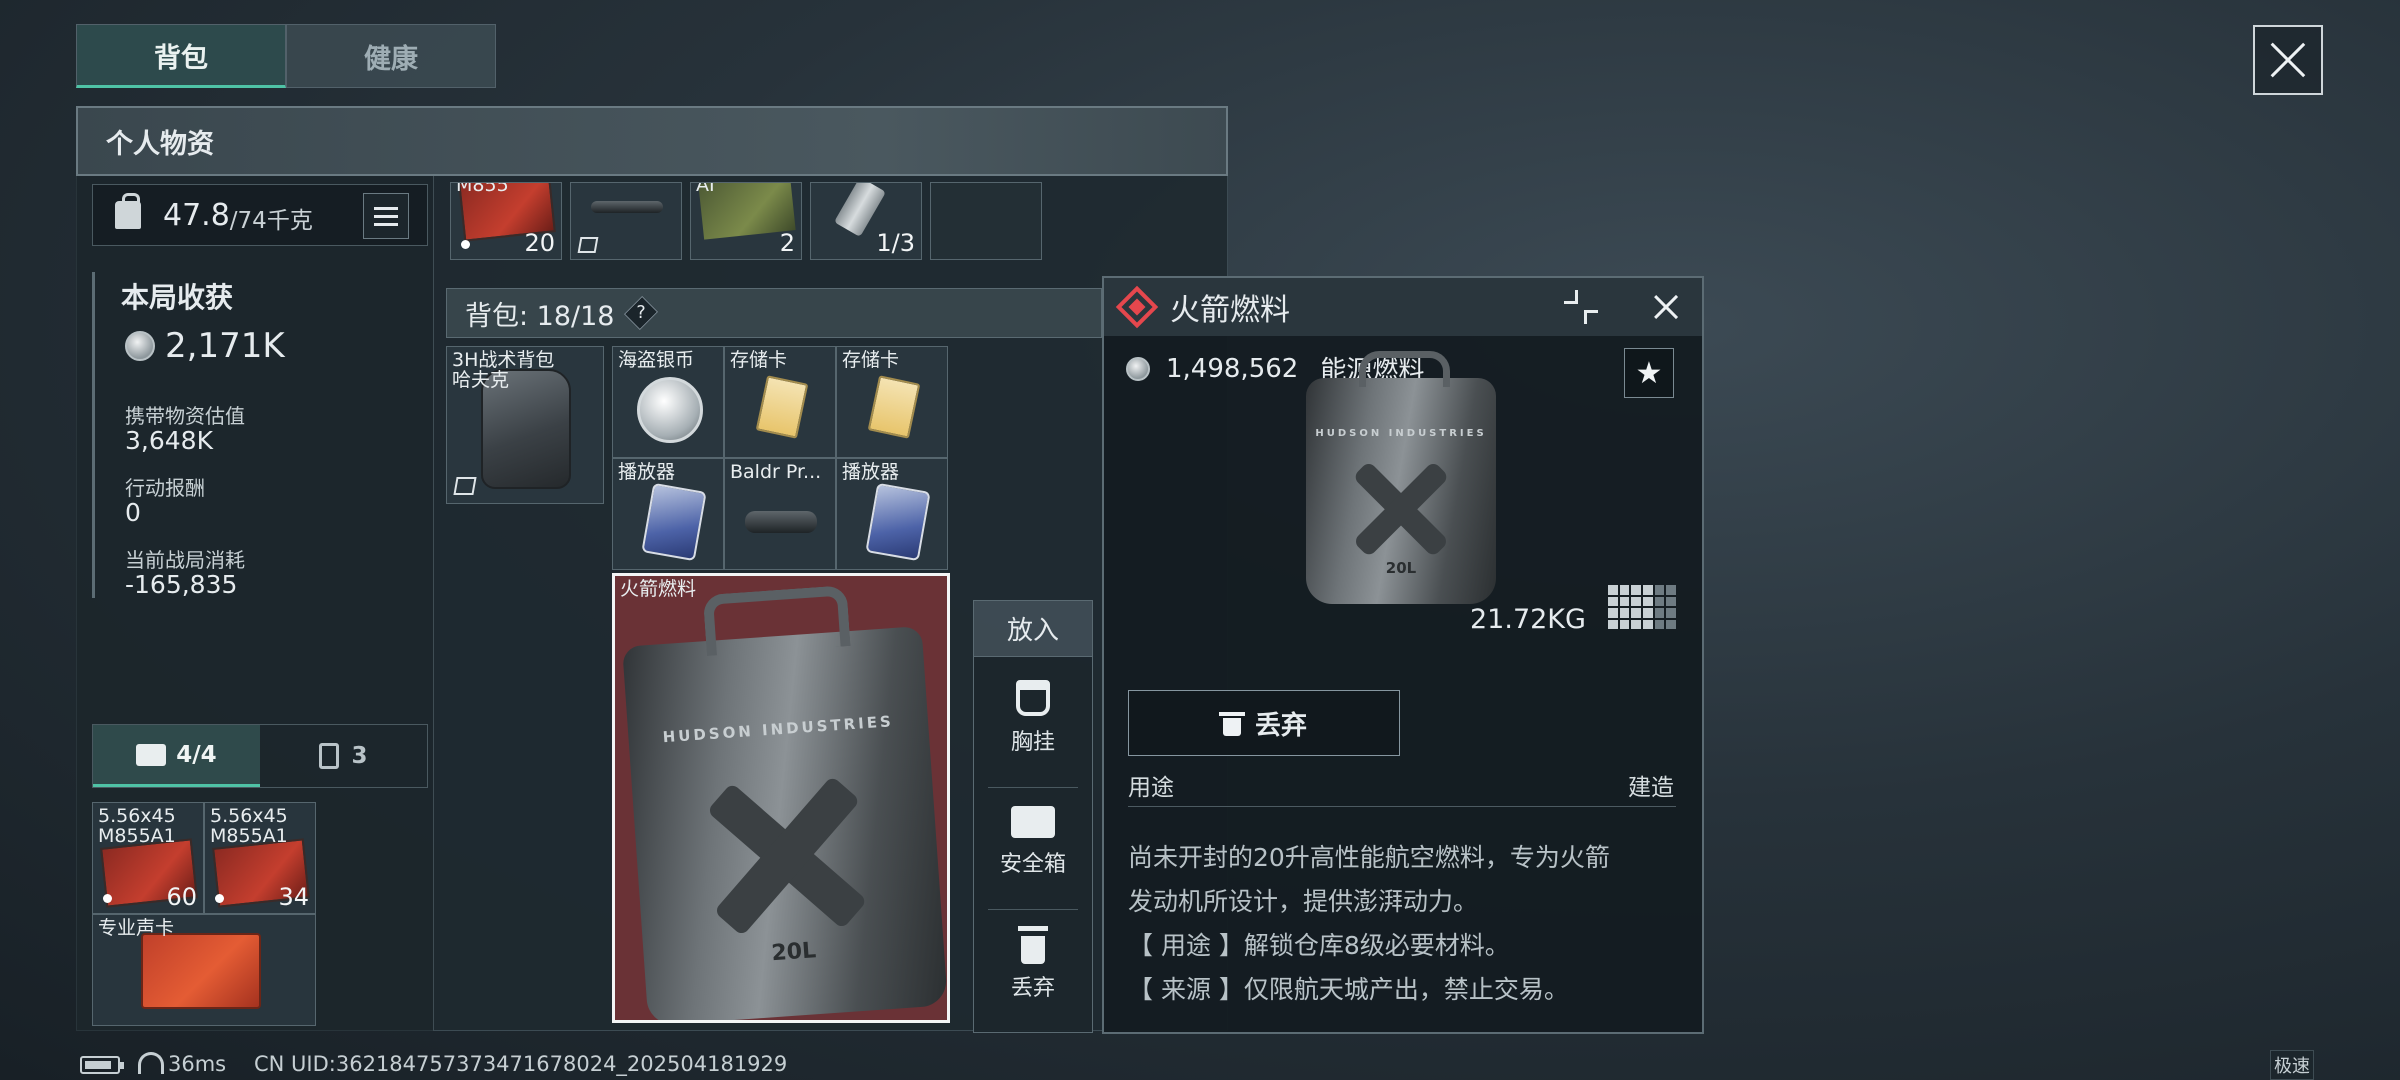 This screenshot has height=1080, width=2400. I want to click on item-label: 海盗银币, so click(656, 360).